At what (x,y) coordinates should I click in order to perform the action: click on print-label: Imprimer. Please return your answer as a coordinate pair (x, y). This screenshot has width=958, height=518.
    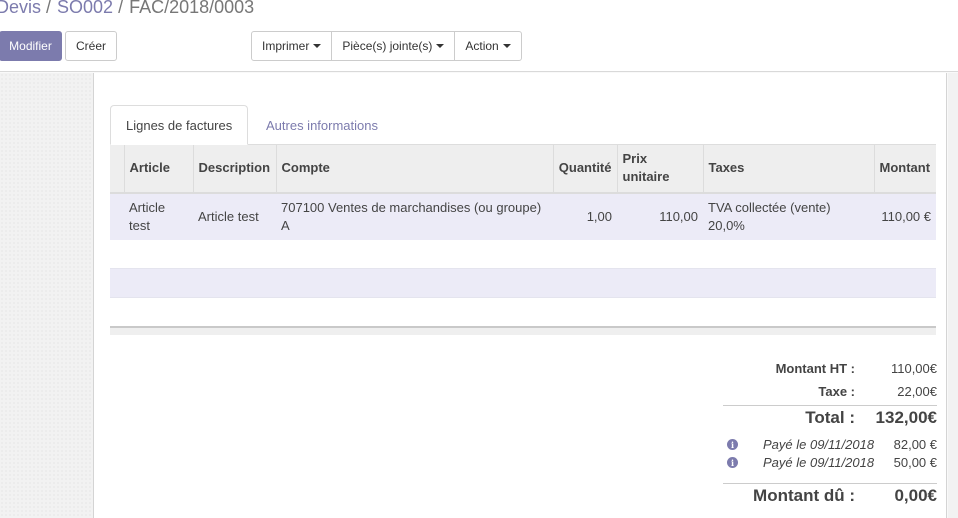
    Looking at the image, I should click on (286, 46).